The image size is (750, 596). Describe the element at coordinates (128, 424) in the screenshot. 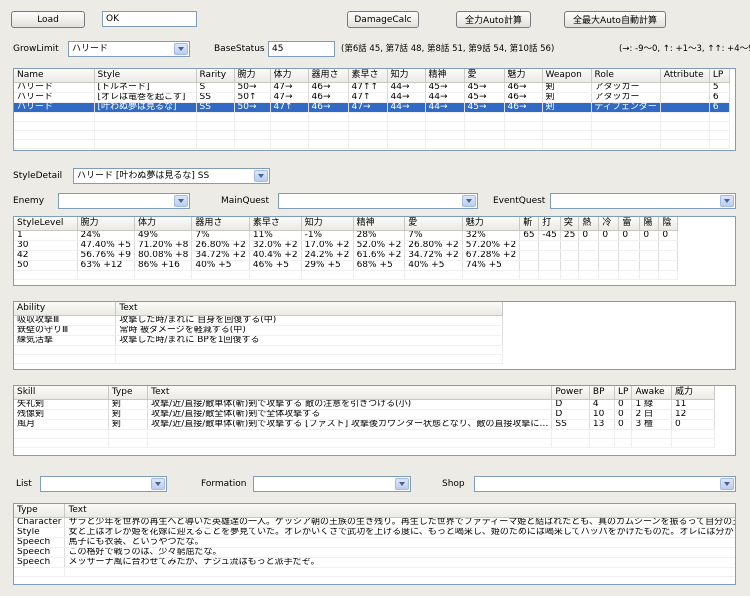

I see `table-cell: 剣` at that location.